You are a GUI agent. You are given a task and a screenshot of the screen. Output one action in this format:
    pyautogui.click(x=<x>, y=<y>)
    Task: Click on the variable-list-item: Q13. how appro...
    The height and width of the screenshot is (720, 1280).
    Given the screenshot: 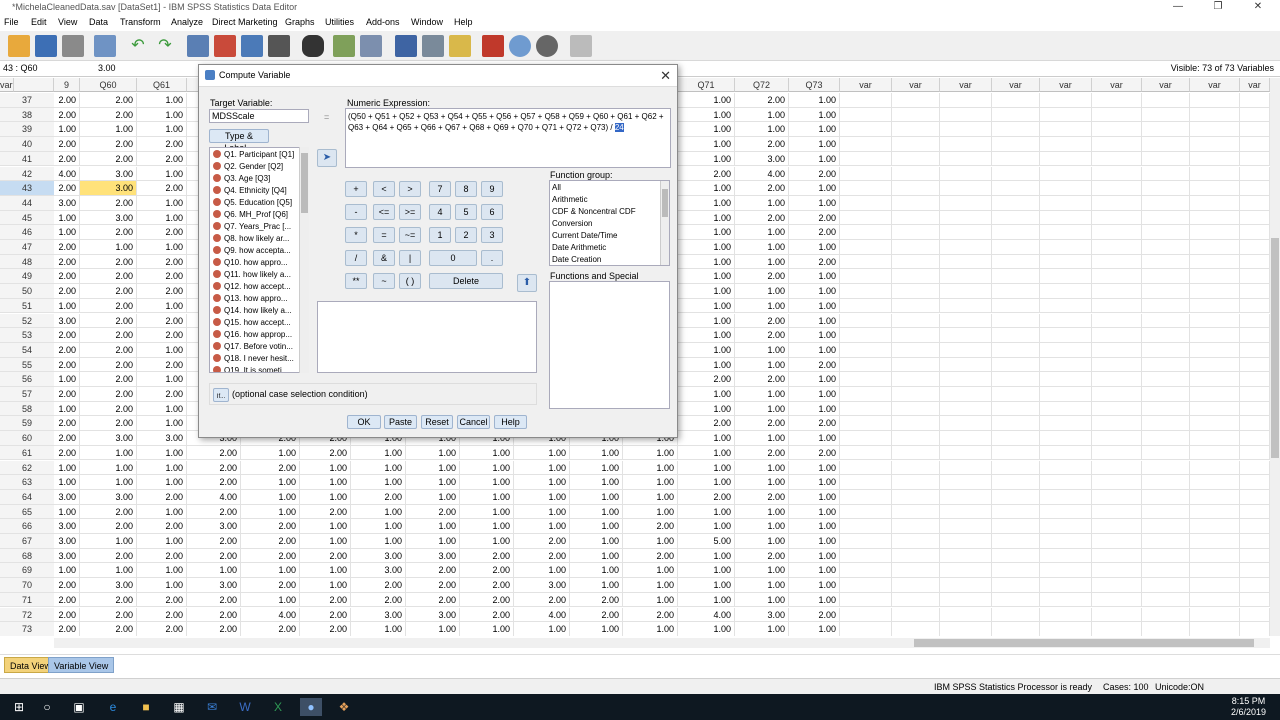 What is the action you would take?
    pyautogui.click(x=250, y=298)
    